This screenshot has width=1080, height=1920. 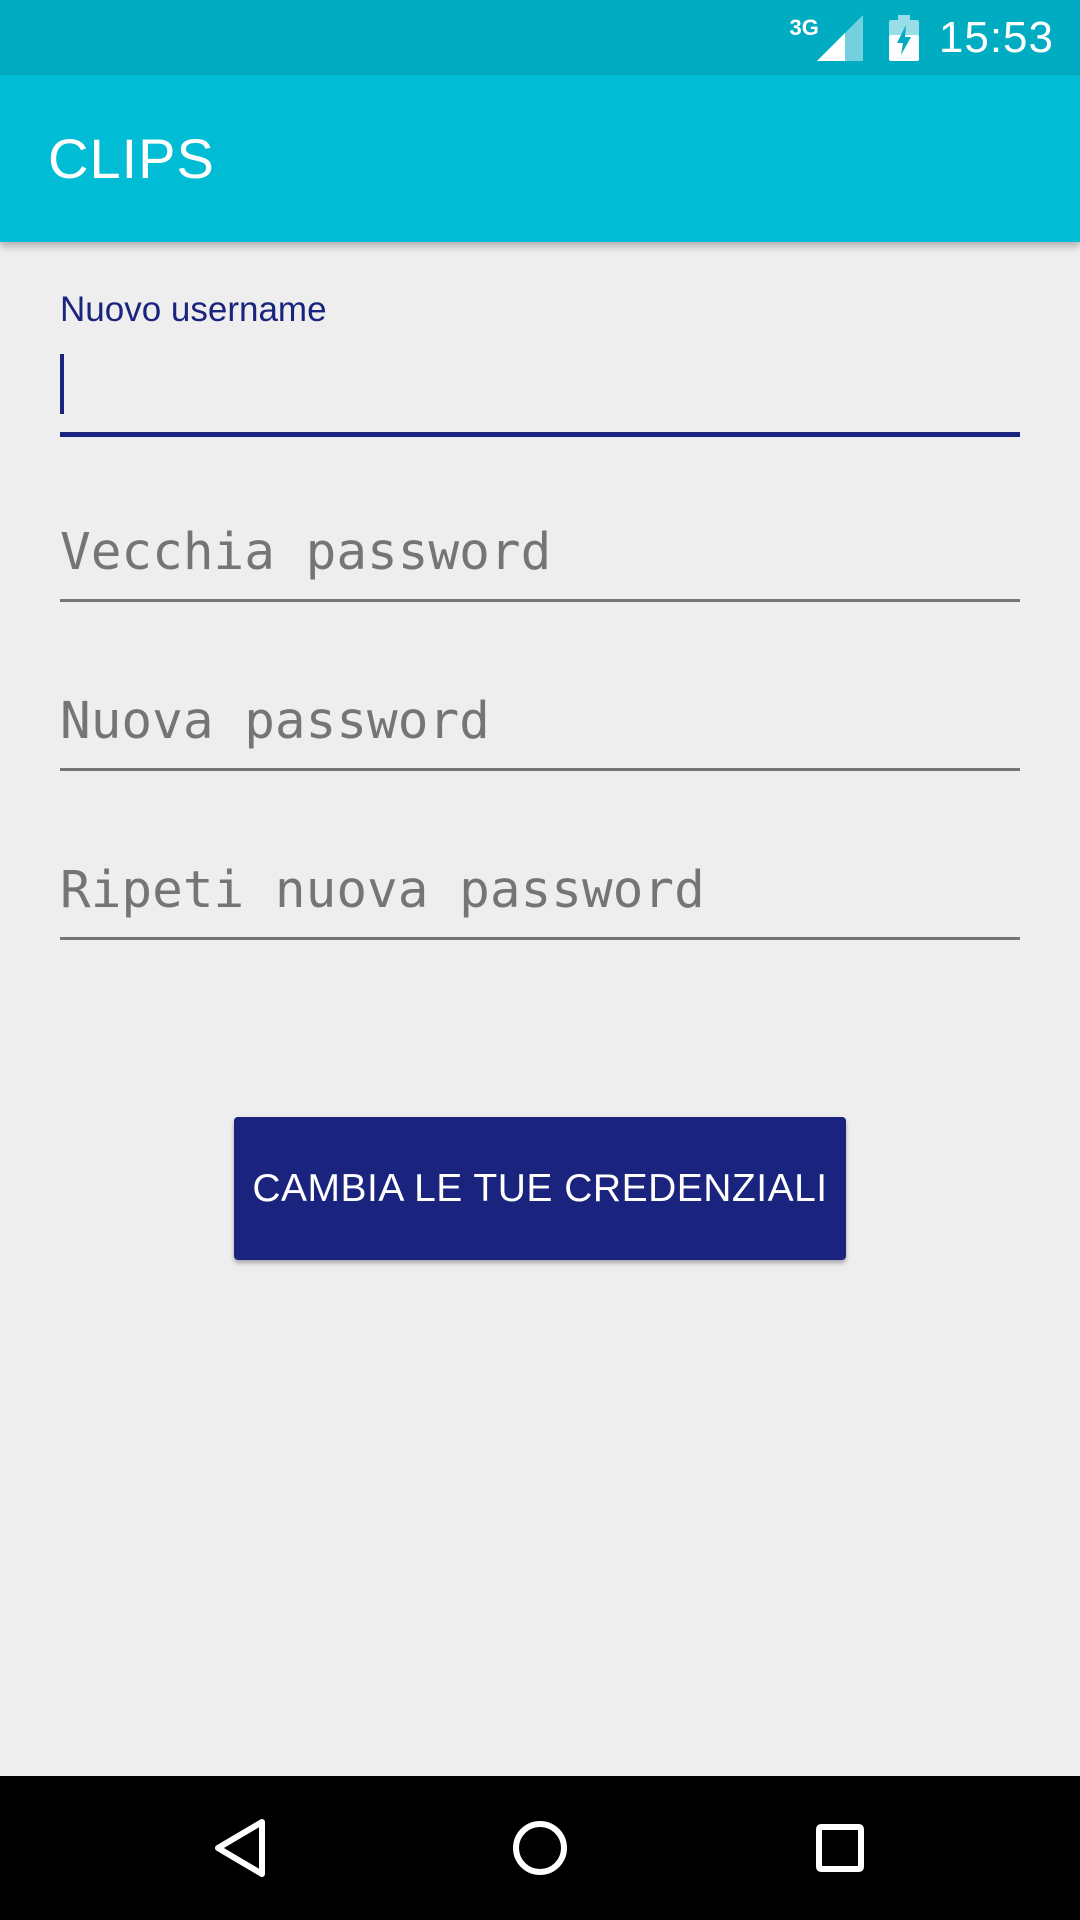 What do you see at coordinates (62, 384) in the screenshot?
I see `text-cursor` at bounding box center [62, 384].